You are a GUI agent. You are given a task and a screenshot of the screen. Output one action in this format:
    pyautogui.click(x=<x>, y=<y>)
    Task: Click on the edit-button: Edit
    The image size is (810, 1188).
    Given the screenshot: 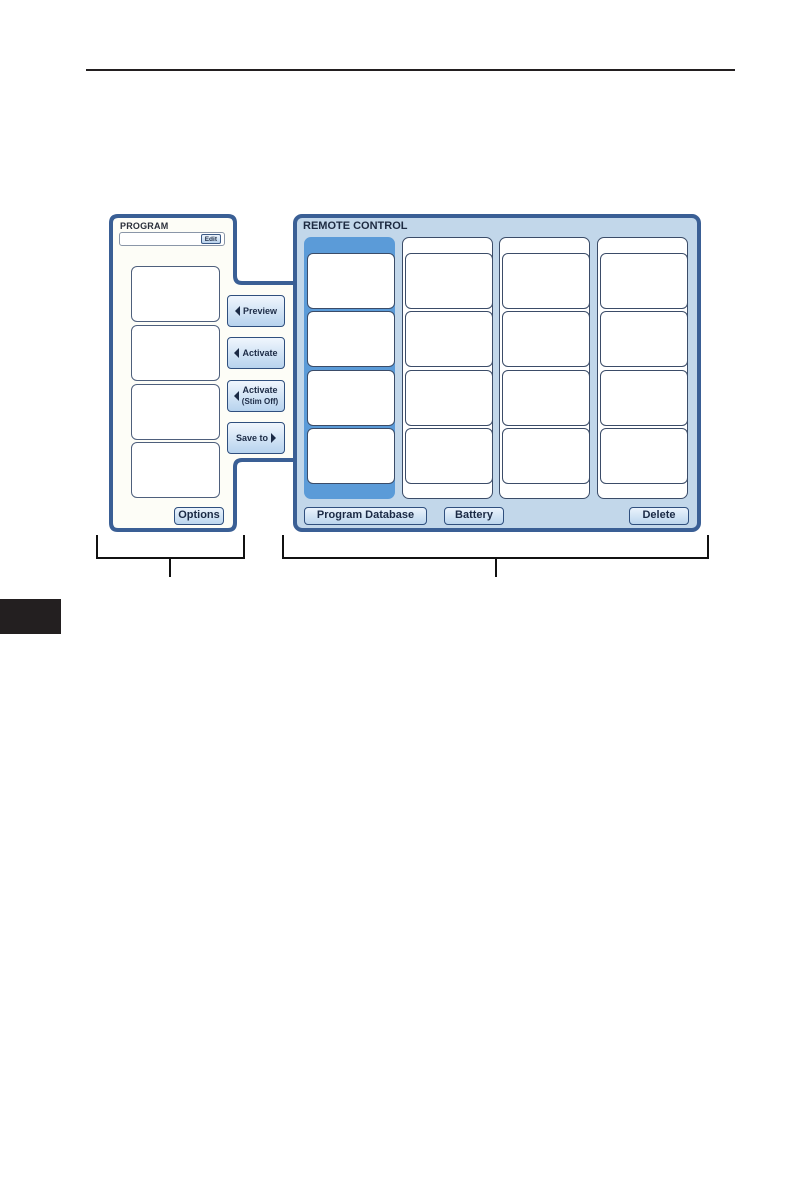 What is the action you would take?
    pyautogui.click(x=210, y=239)
    